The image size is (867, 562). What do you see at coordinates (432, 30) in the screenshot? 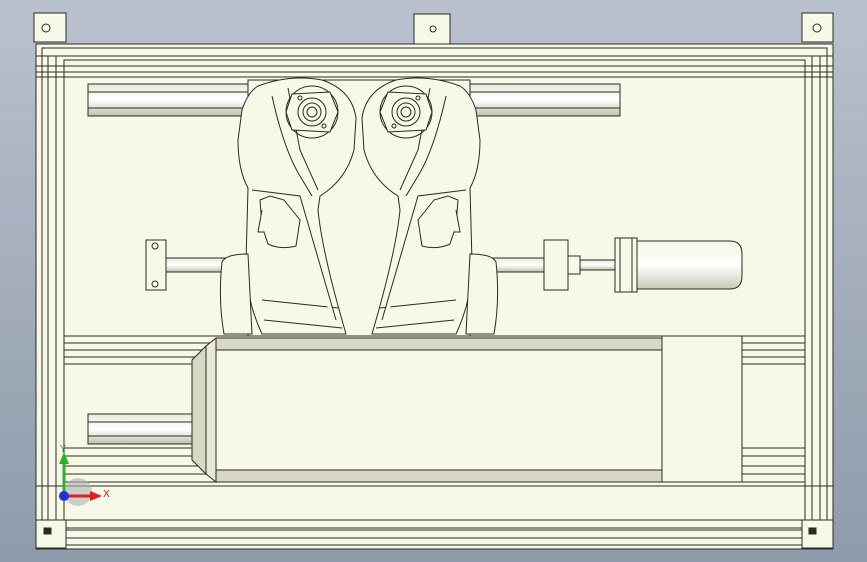
I see `top-center-tab` at bounding box center [432, 30].